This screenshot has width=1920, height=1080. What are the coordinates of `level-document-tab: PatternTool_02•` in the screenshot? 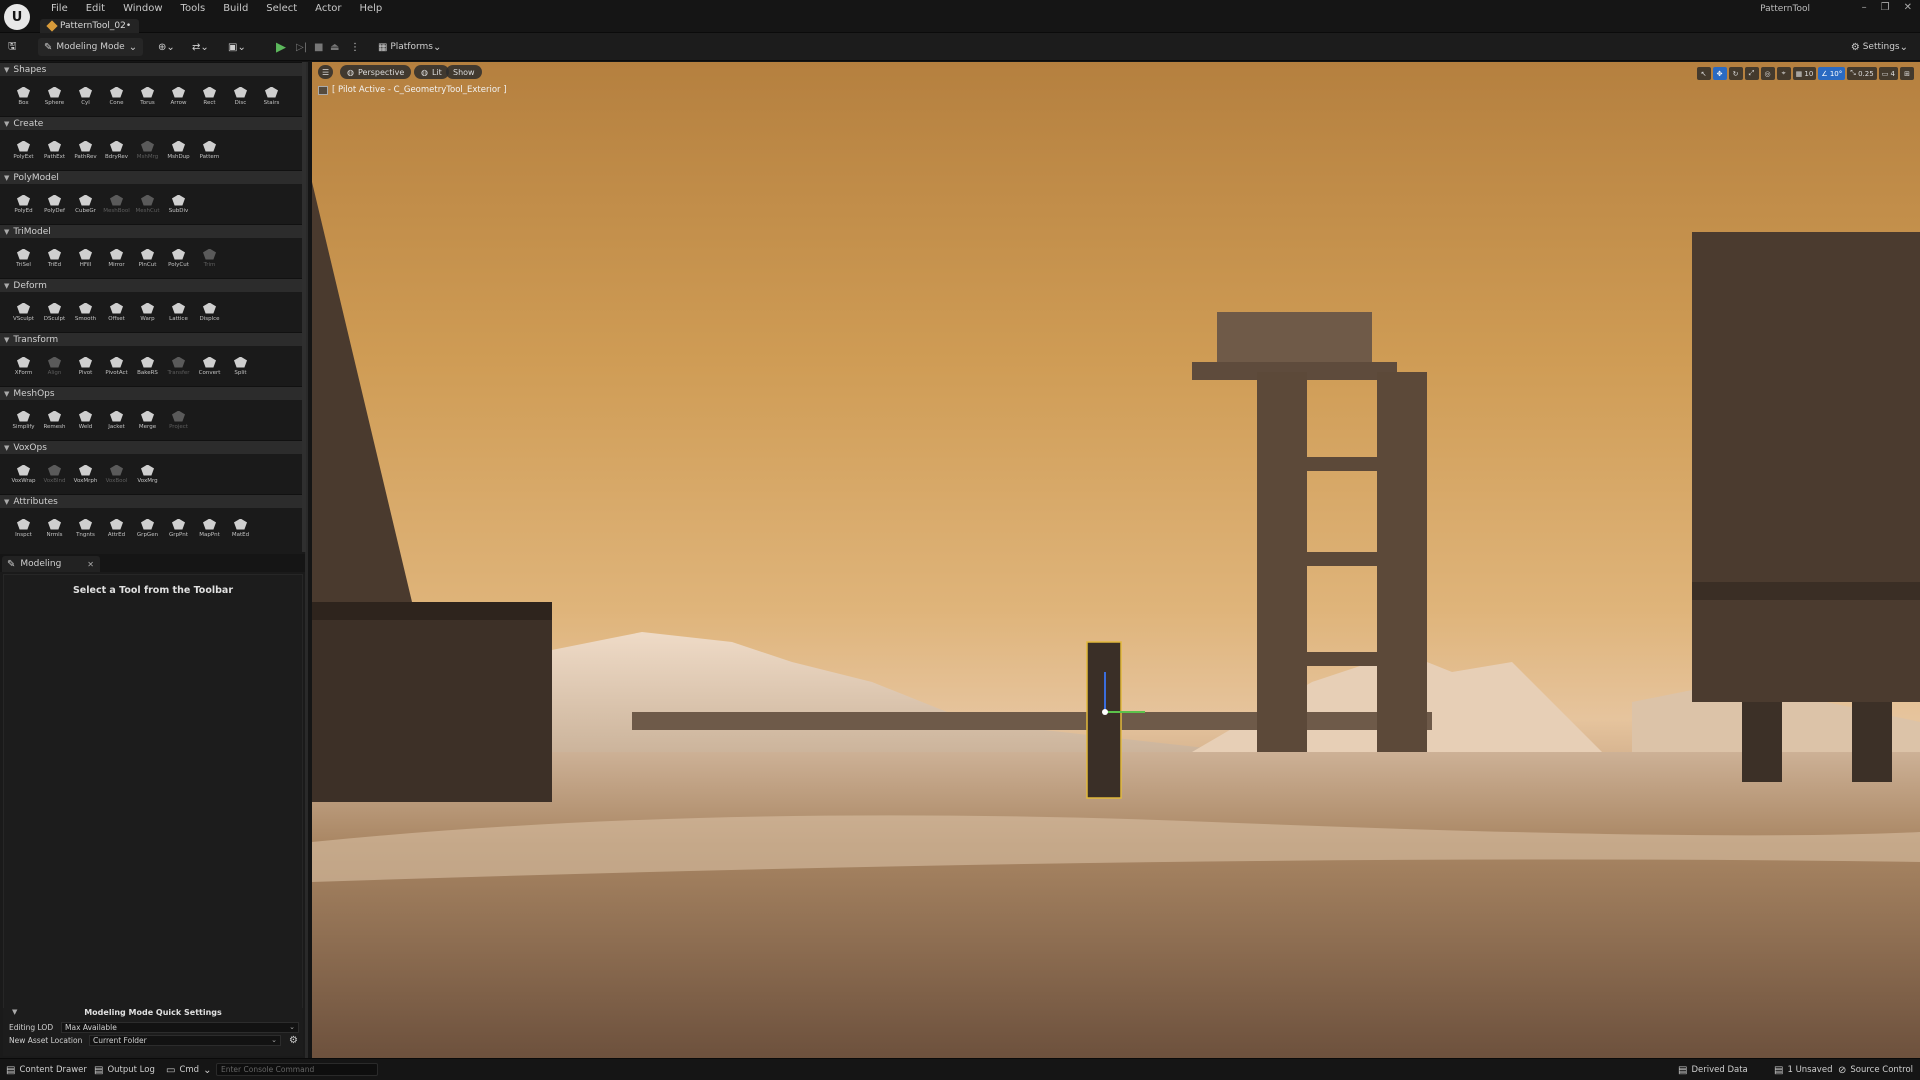 It's located at (90, 26).